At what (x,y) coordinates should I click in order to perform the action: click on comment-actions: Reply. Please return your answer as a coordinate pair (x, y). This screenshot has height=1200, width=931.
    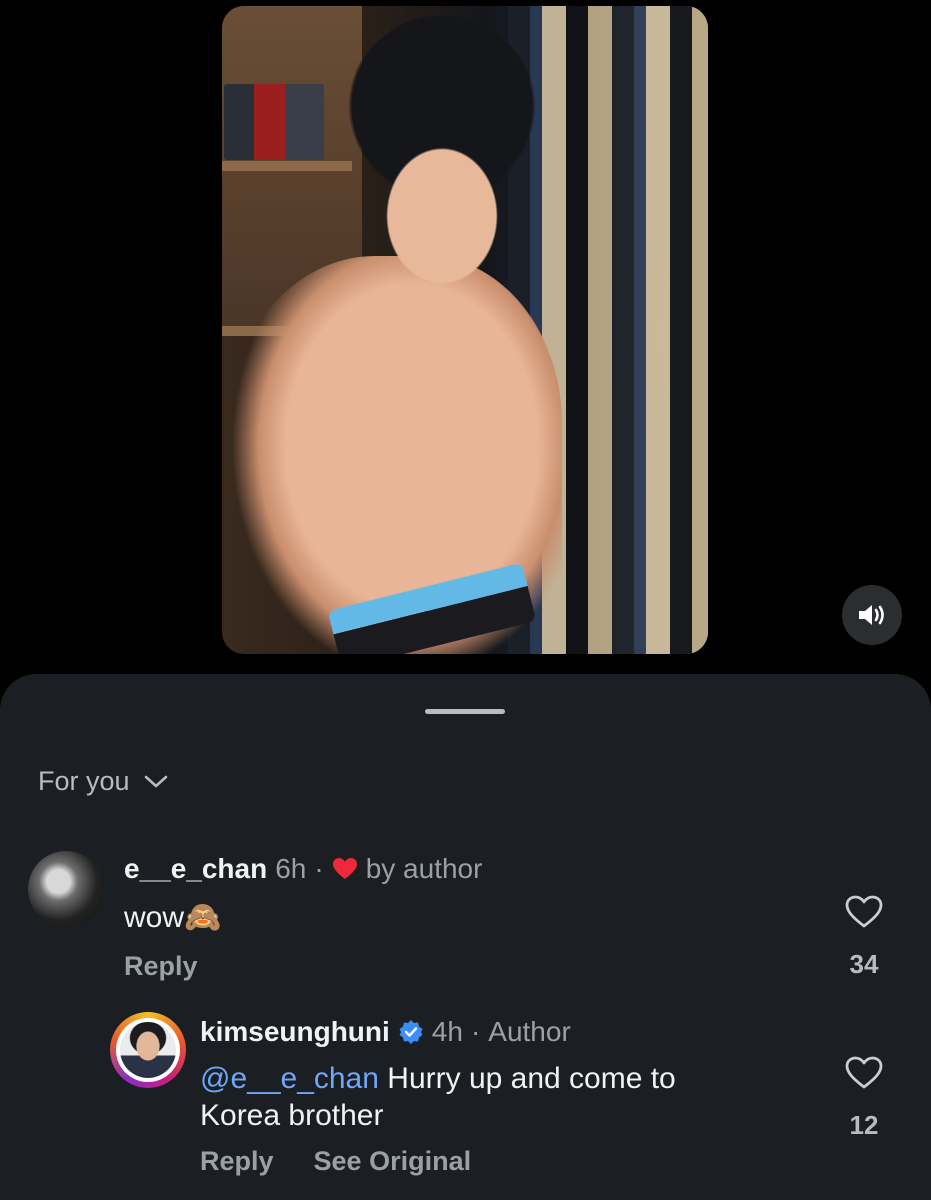
    Looking at the image, I should click on (161, 966).